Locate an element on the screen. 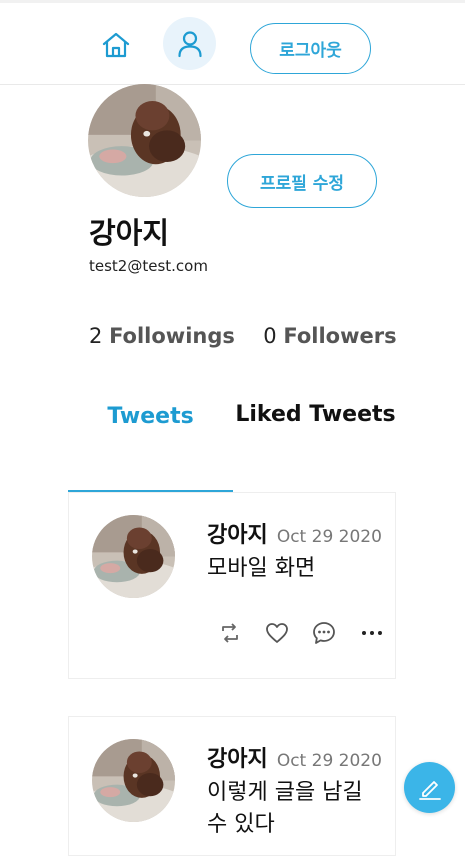  comment-button is located at coordinates (324, 633).